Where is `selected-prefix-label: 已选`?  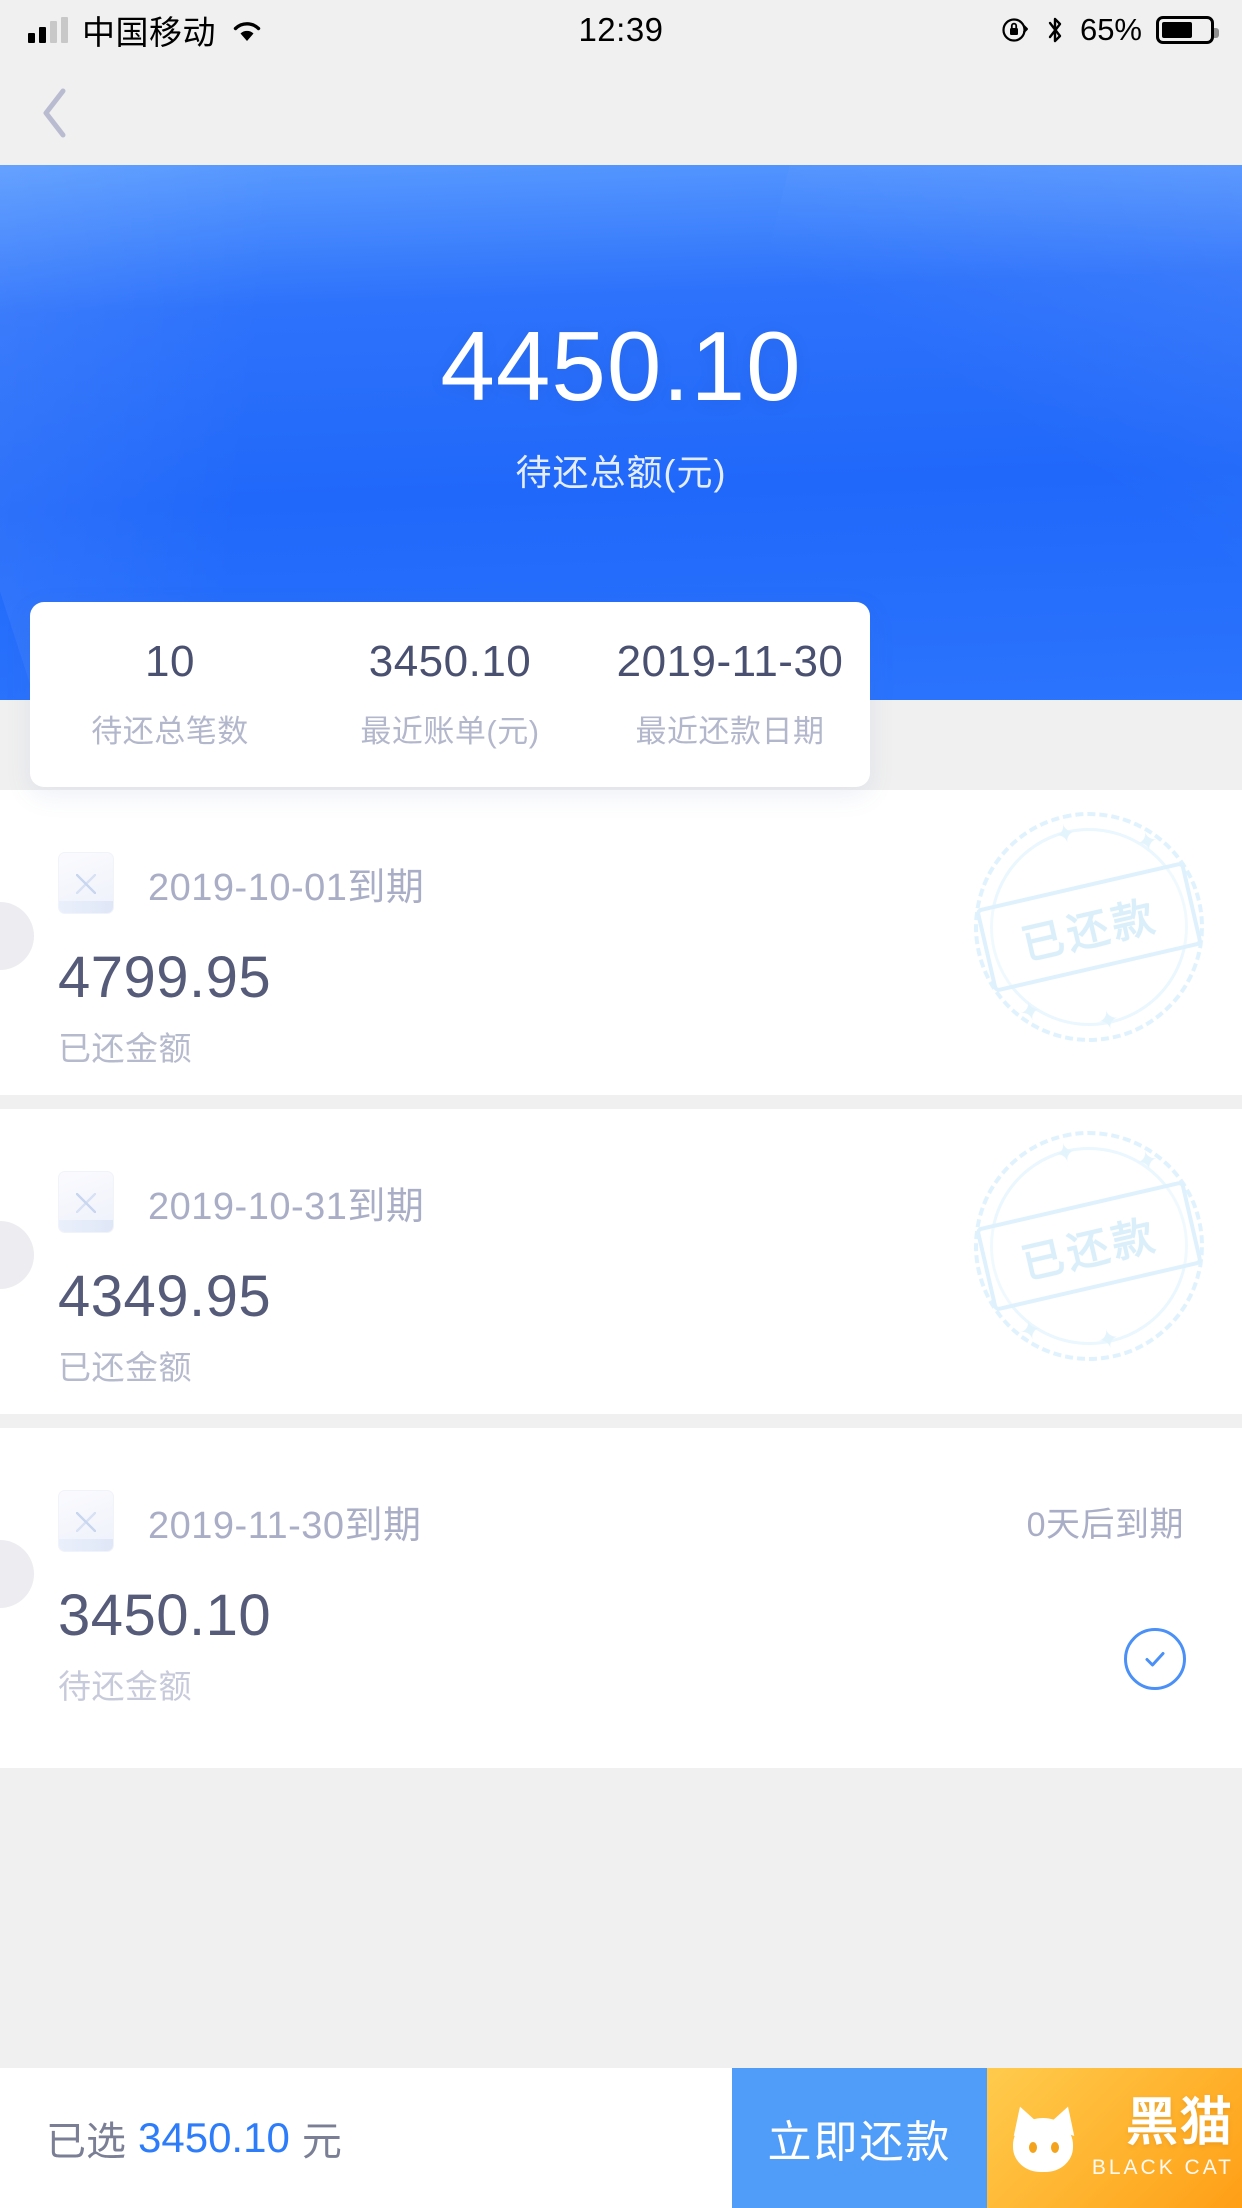
selected-prefix-label: 已选 is located at coordinates (86, 2142).